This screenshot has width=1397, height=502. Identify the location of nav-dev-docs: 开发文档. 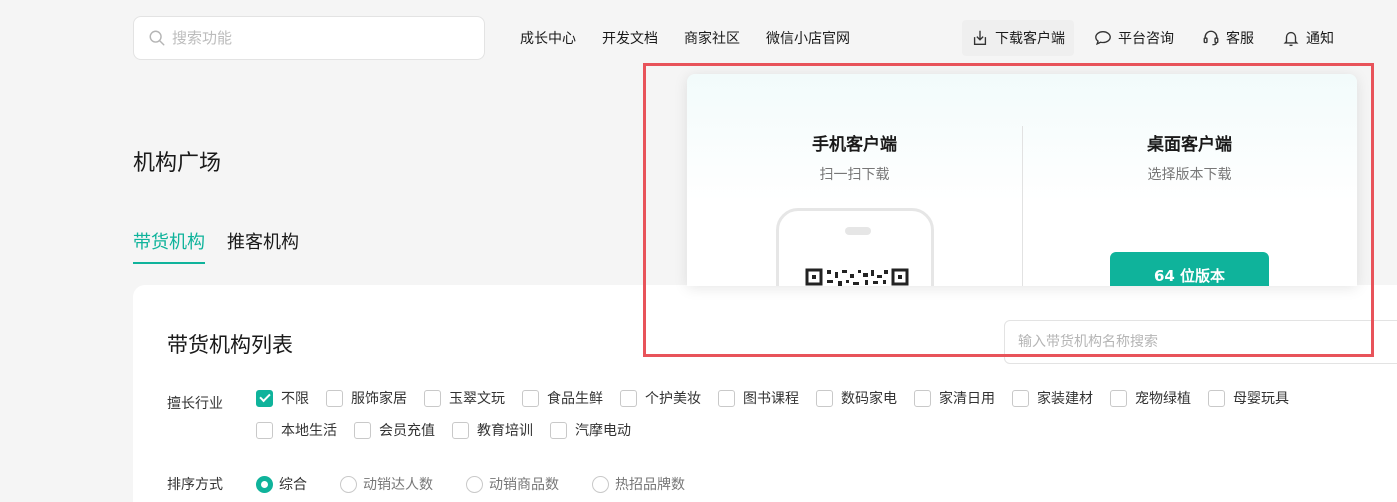
(630, 38).